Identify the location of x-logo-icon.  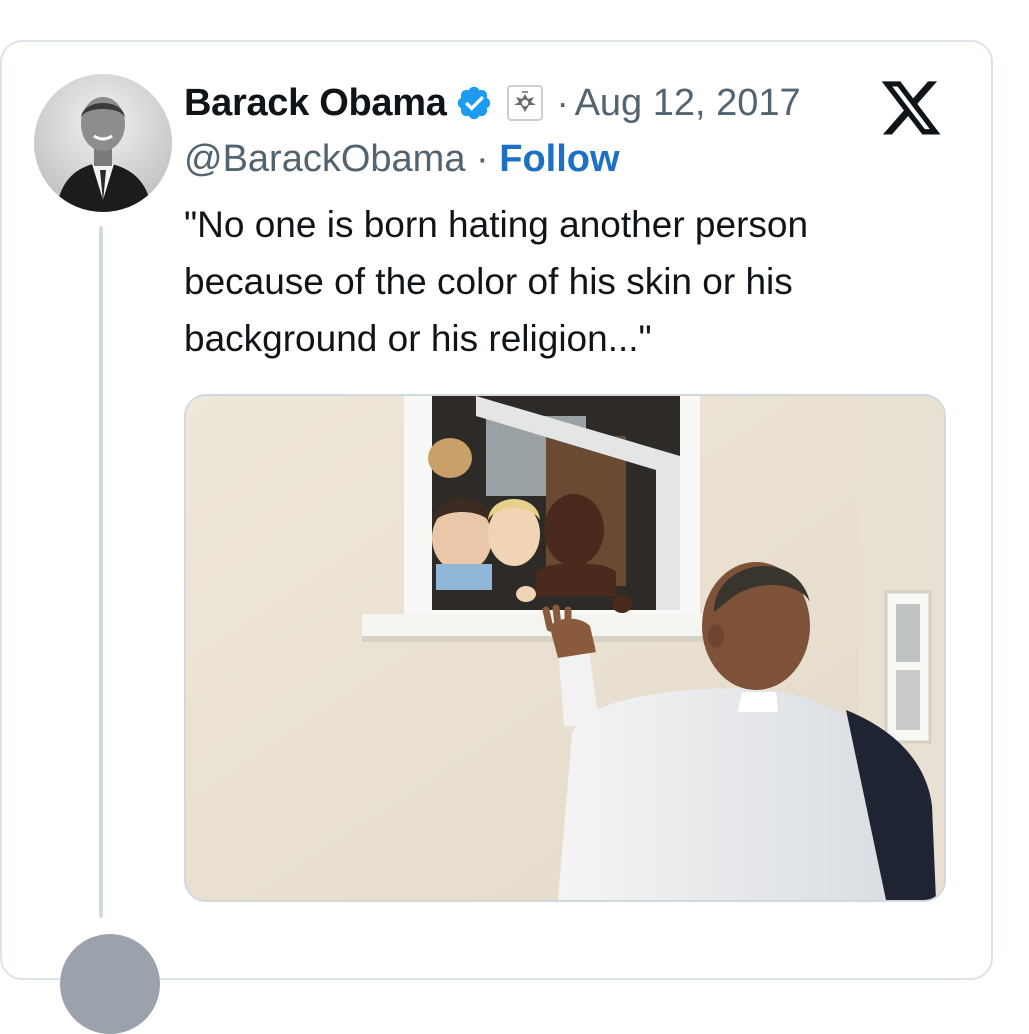
(911, 110).